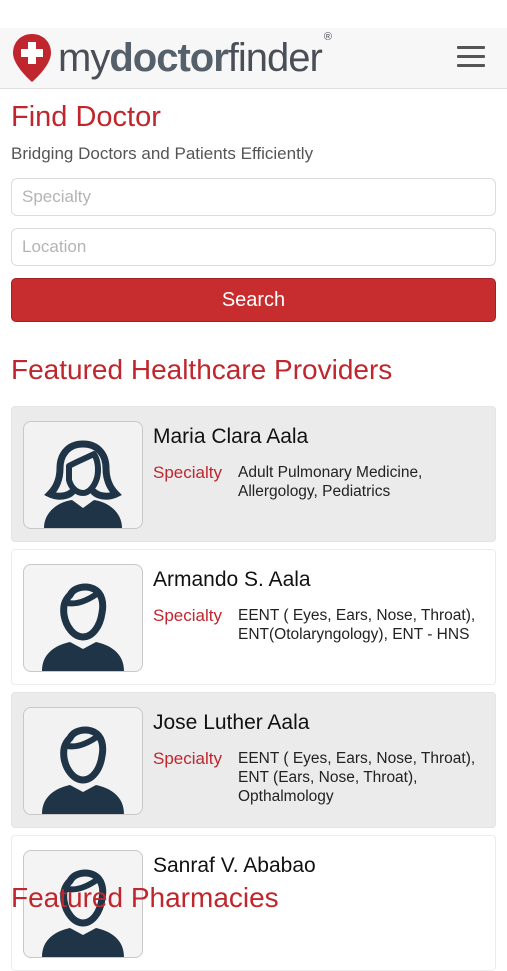 The height and width of the screenshot is (971, 507). Describe the element at coordinates (253, 197) in the screenshot. I see `specialty-input` at that location.